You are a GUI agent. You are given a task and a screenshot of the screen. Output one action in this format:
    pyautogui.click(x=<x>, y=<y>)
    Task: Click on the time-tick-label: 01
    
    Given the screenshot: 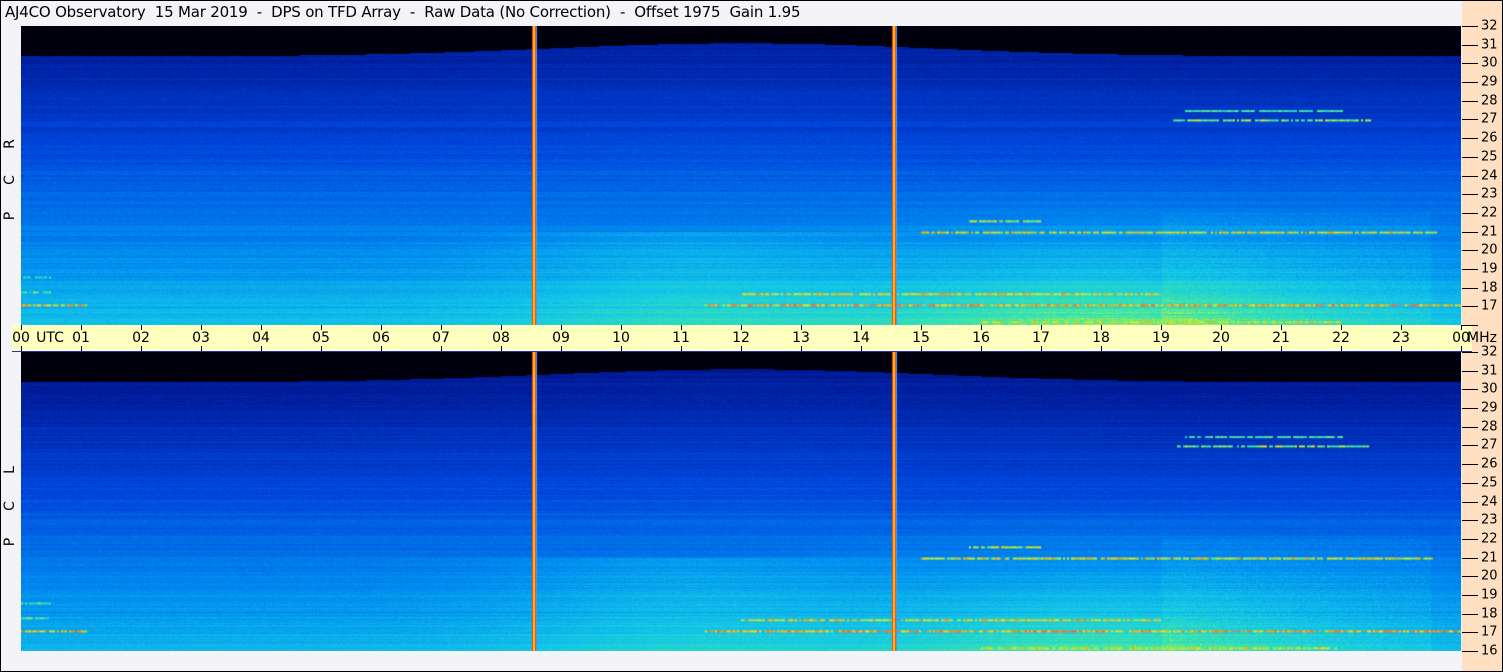 What is the action you would take?
    pyautogui.click(x=81, y=338)
    